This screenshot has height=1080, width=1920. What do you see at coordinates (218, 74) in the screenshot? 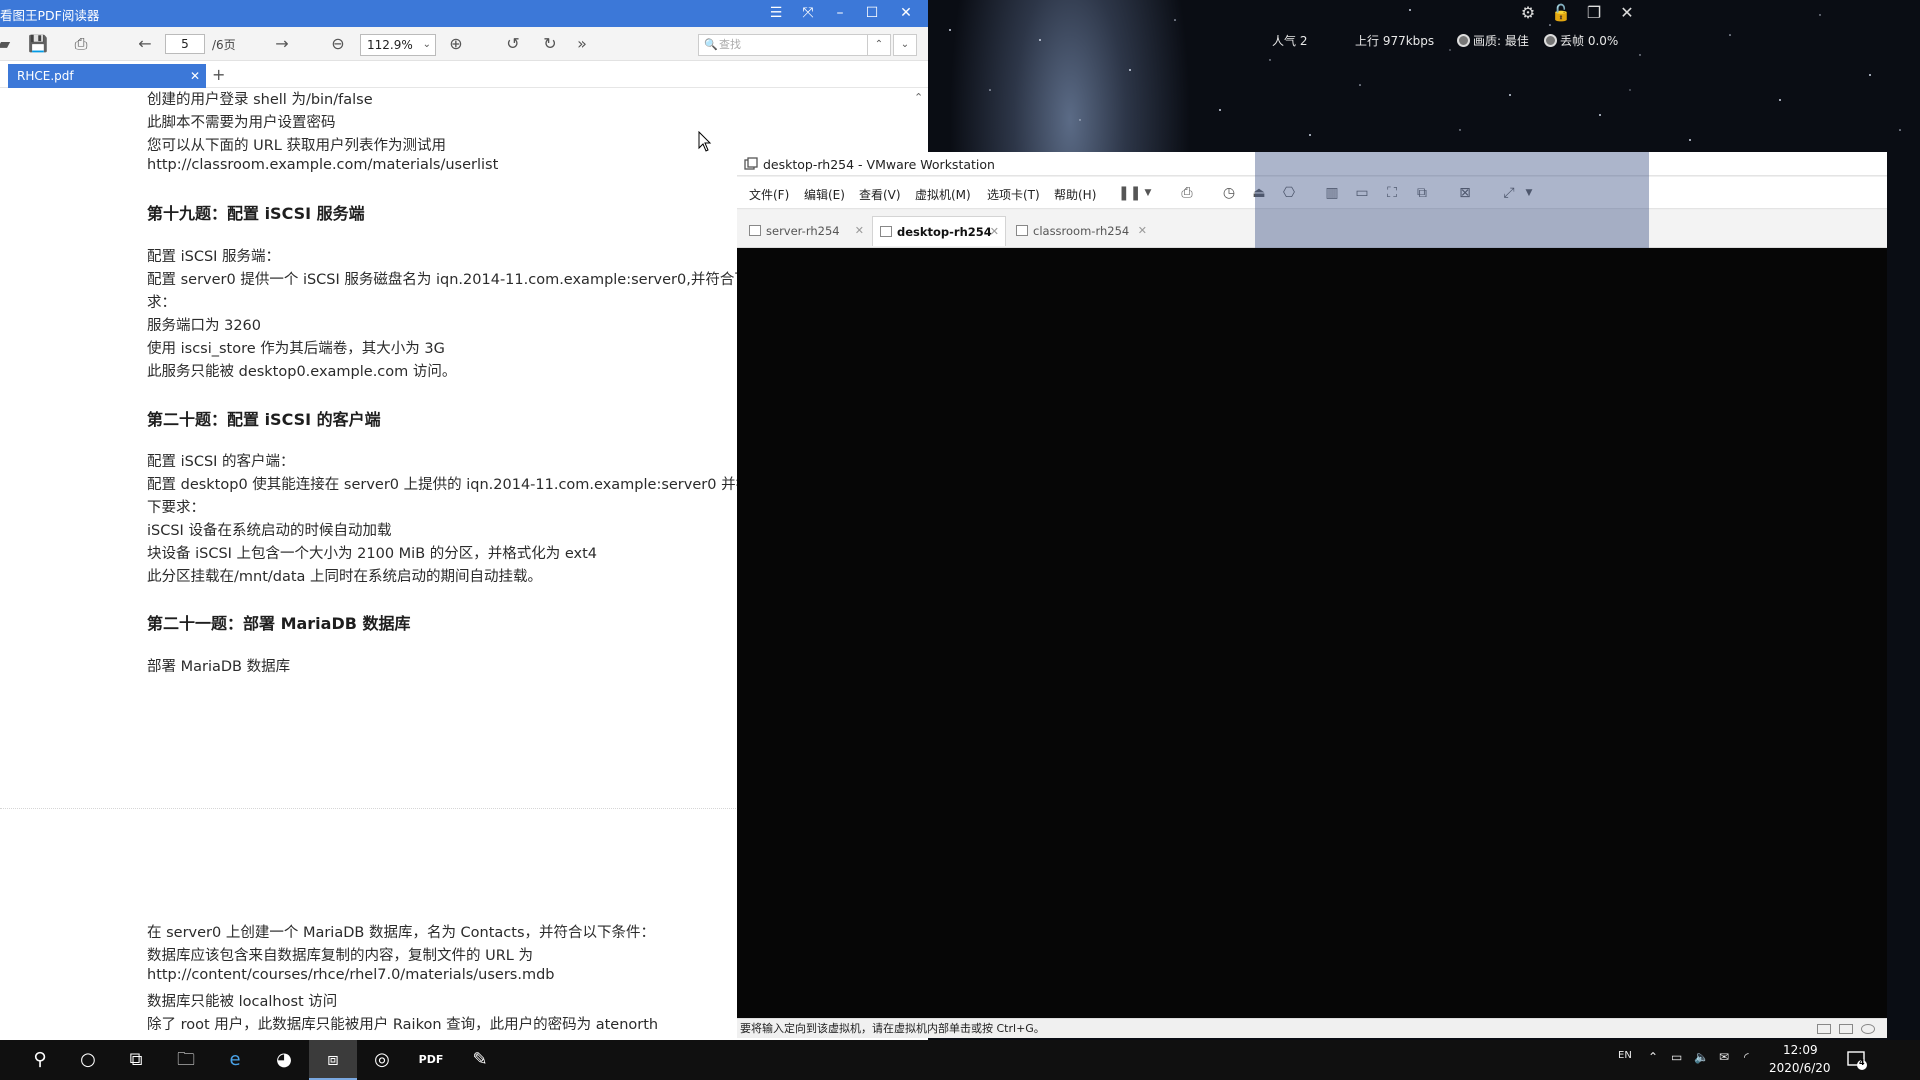
I see `add-tab-icon: +` at bounding box center [218, 74].